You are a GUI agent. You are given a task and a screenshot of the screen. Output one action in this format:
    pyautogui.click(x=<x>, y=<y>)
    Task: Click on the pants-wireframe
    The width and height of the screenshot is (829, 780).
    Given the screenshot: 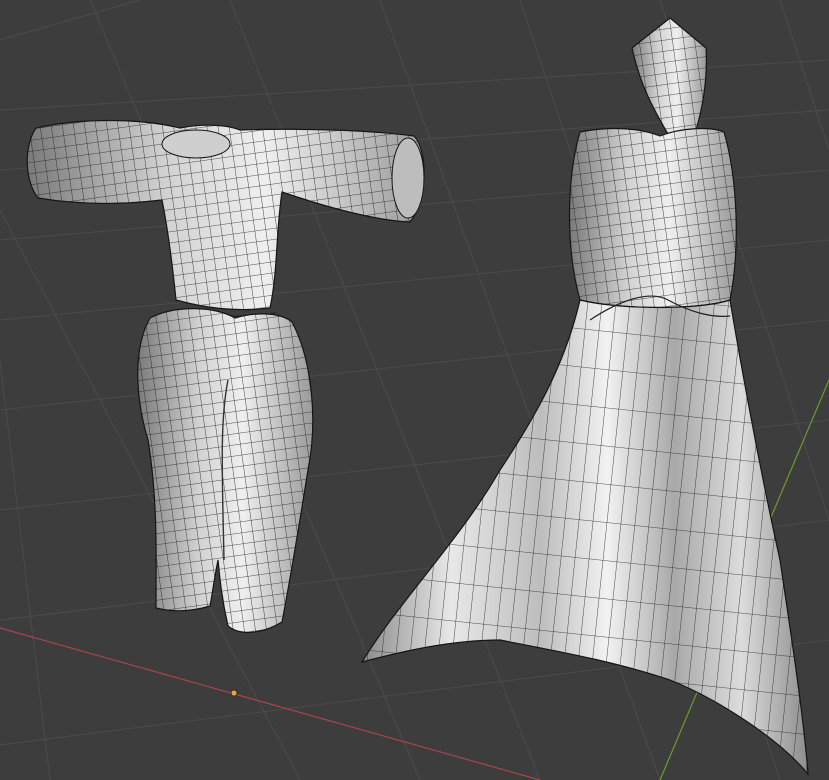 What is the action you would take?
    pyautogui.click(x=225, y=470)
    